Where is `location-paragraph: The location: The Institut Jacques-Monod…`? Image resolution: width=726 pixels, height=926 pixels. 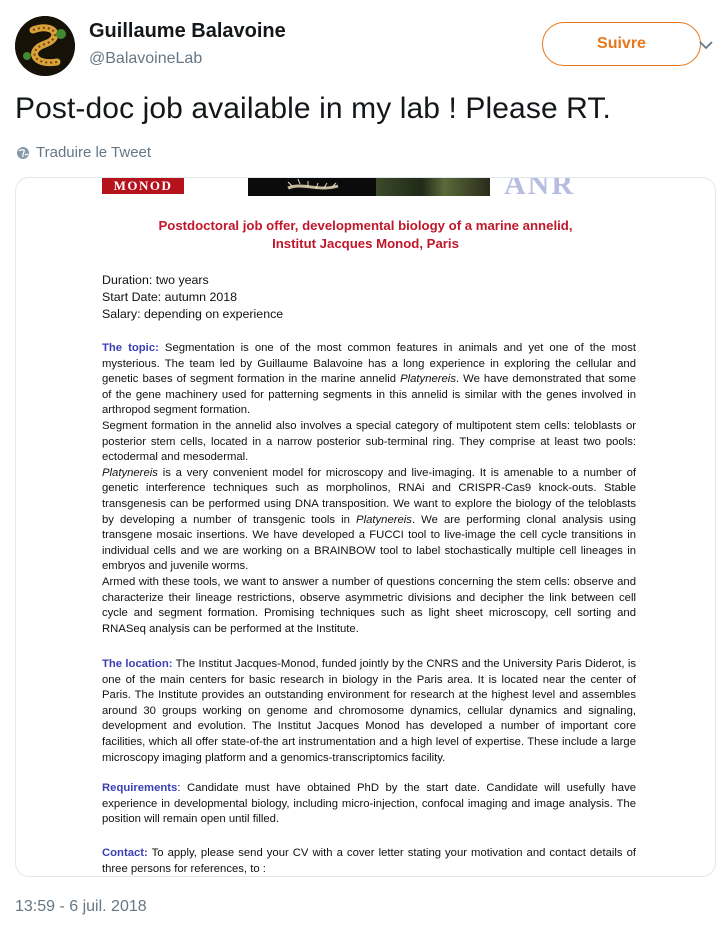
location-paragraph: The location: The Institut Jacques-Monod… is located at coordinates (369, 711).